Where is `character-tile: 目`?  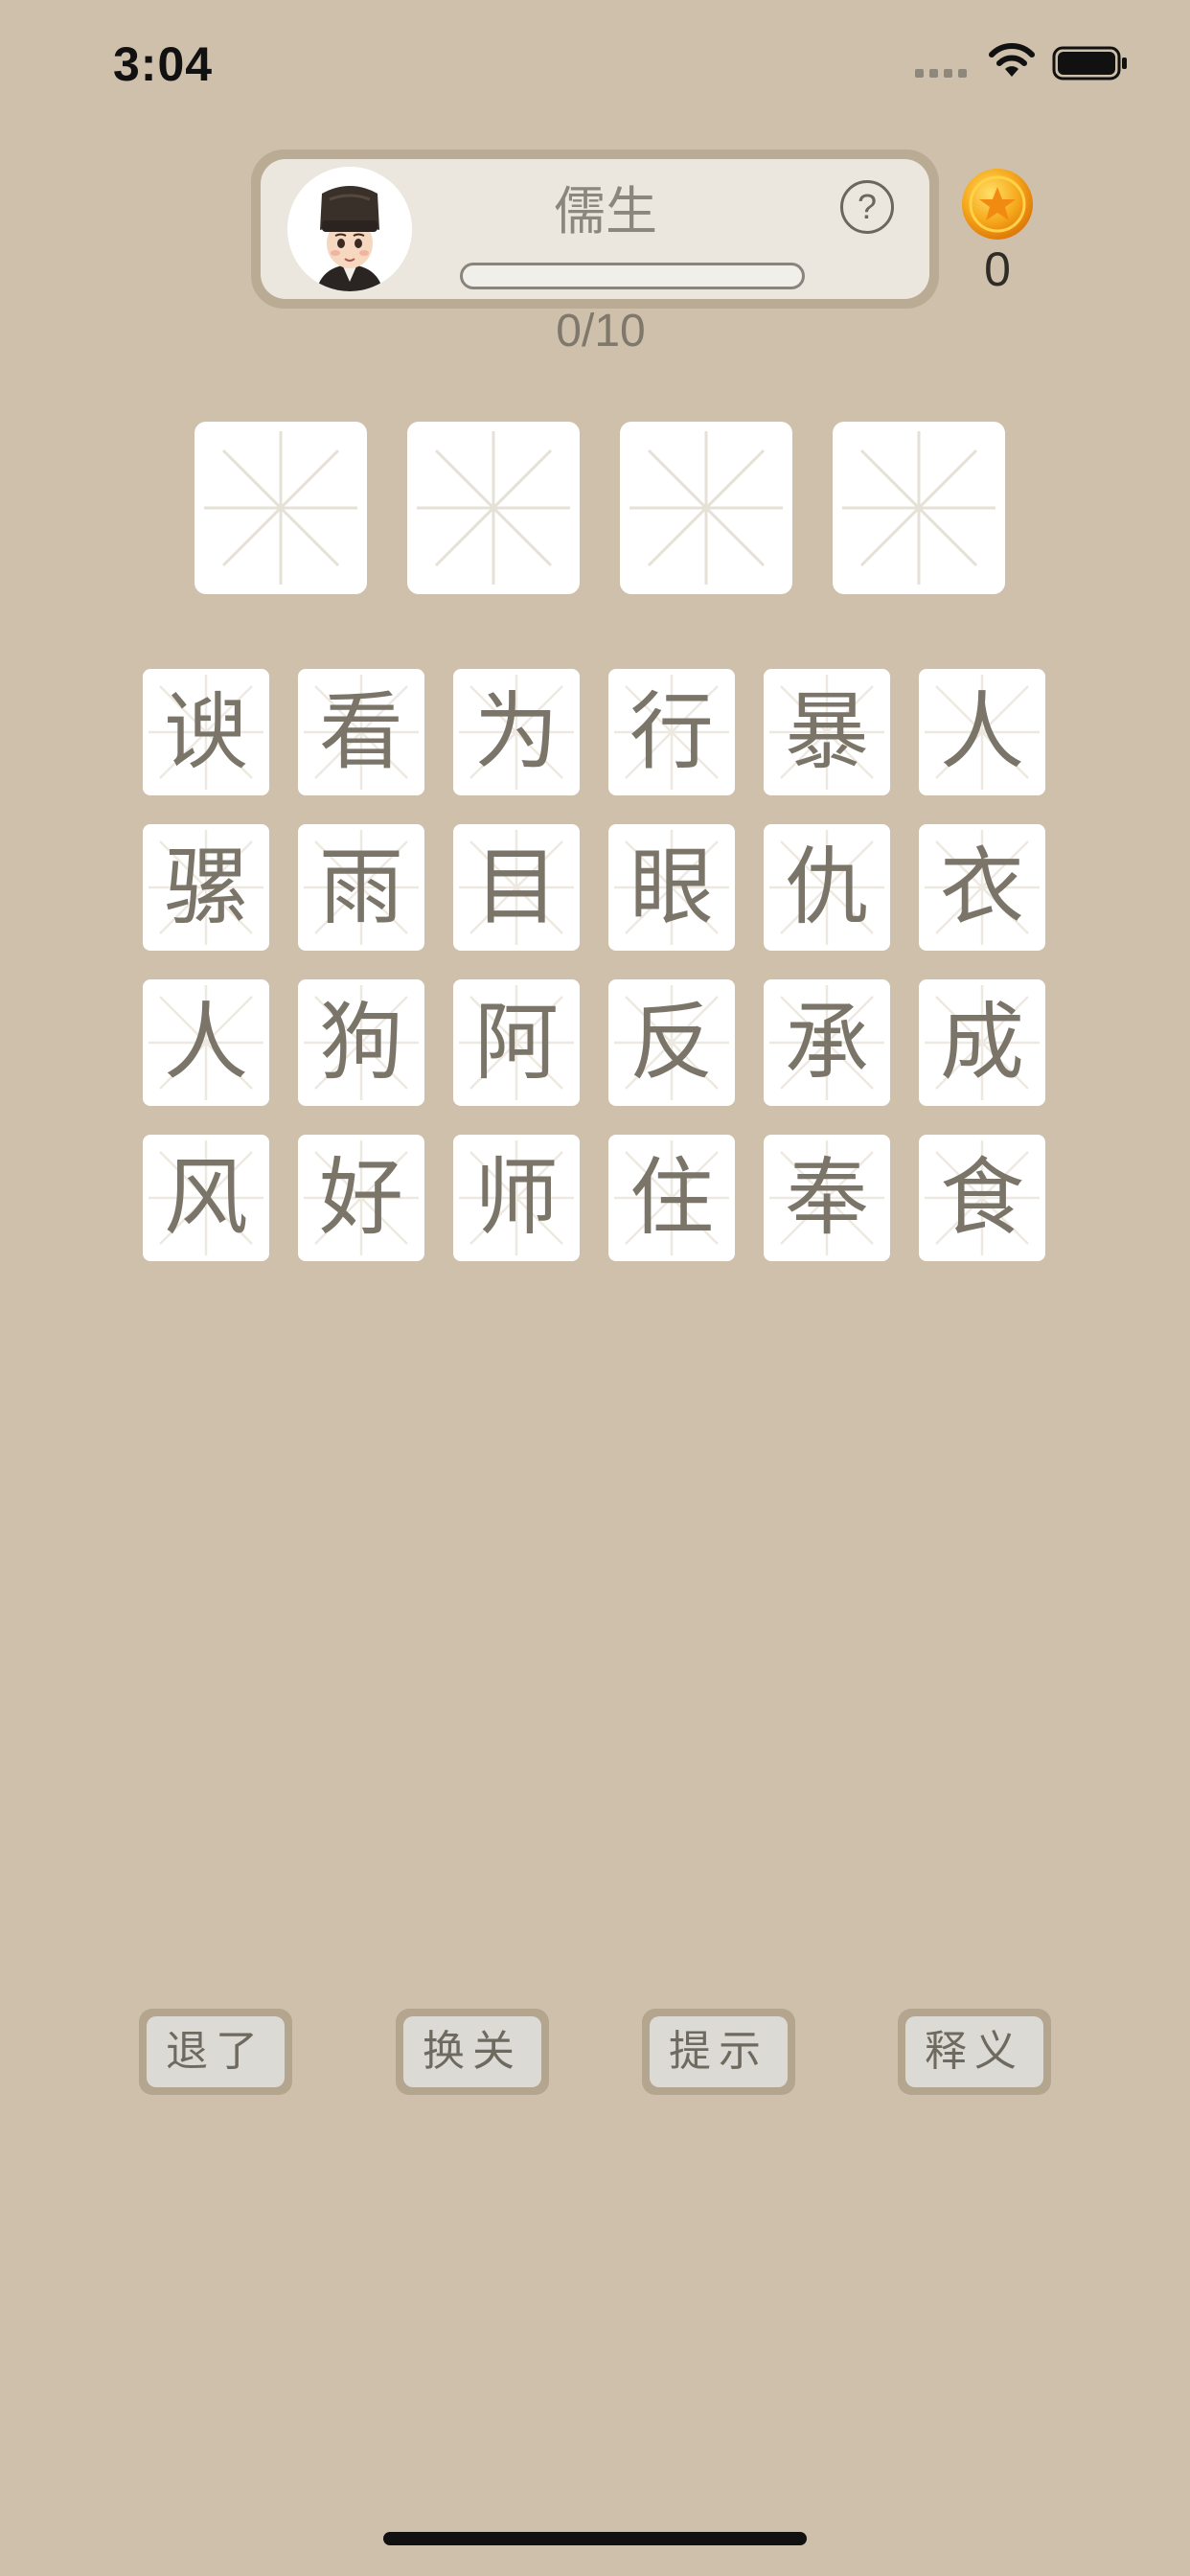 character-tile: 目 is located at coordinates (516, 887).